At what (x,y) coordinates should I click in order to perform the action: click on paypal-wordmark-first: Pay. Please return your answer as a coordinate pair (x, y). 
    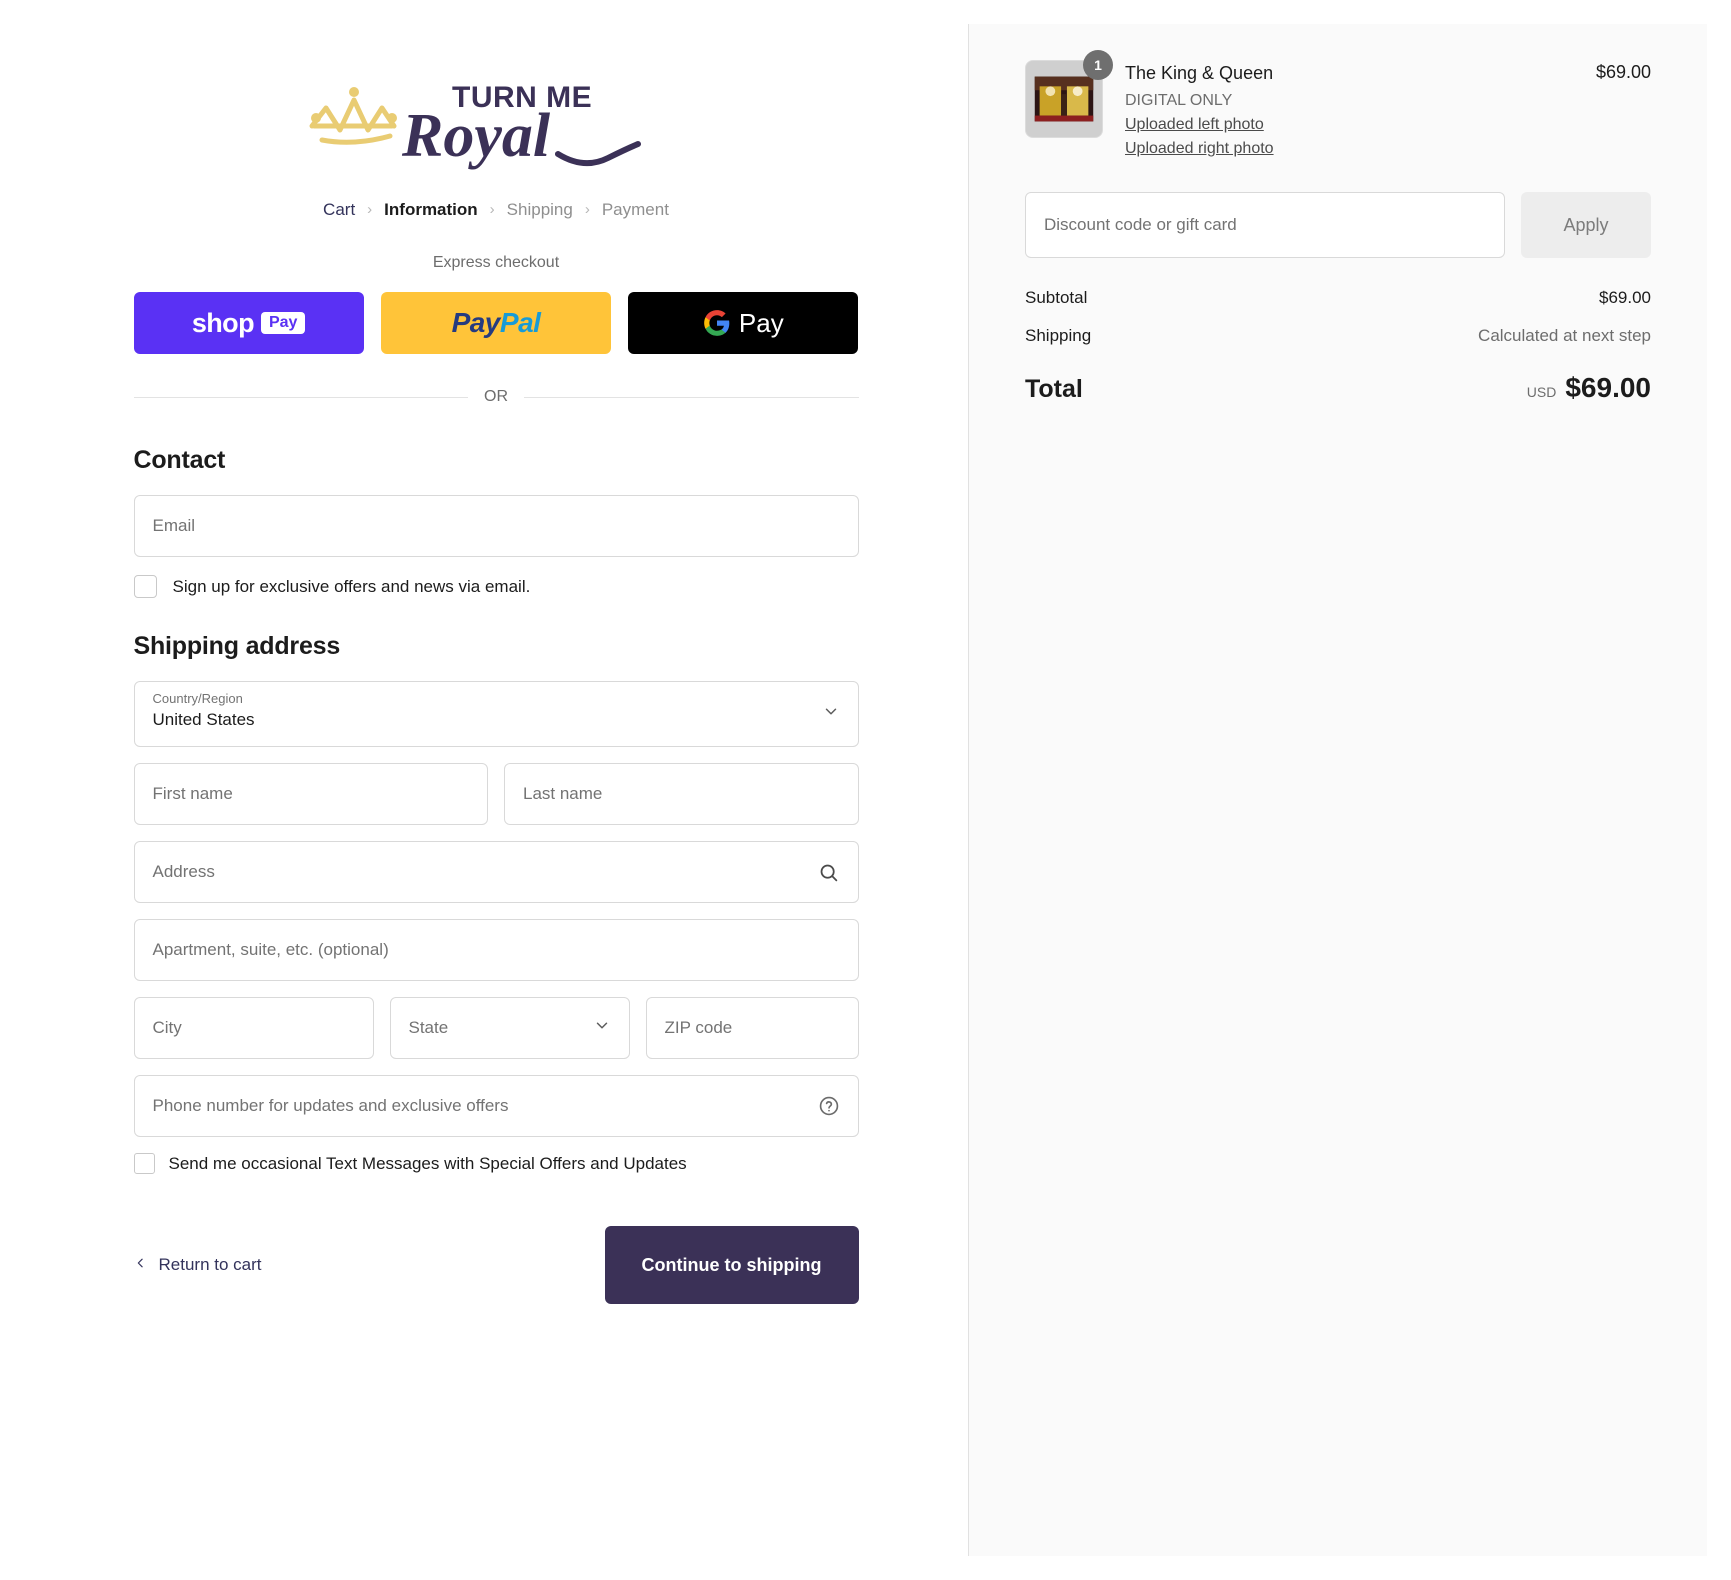
    Looking at the image, I should click on (476, 322).